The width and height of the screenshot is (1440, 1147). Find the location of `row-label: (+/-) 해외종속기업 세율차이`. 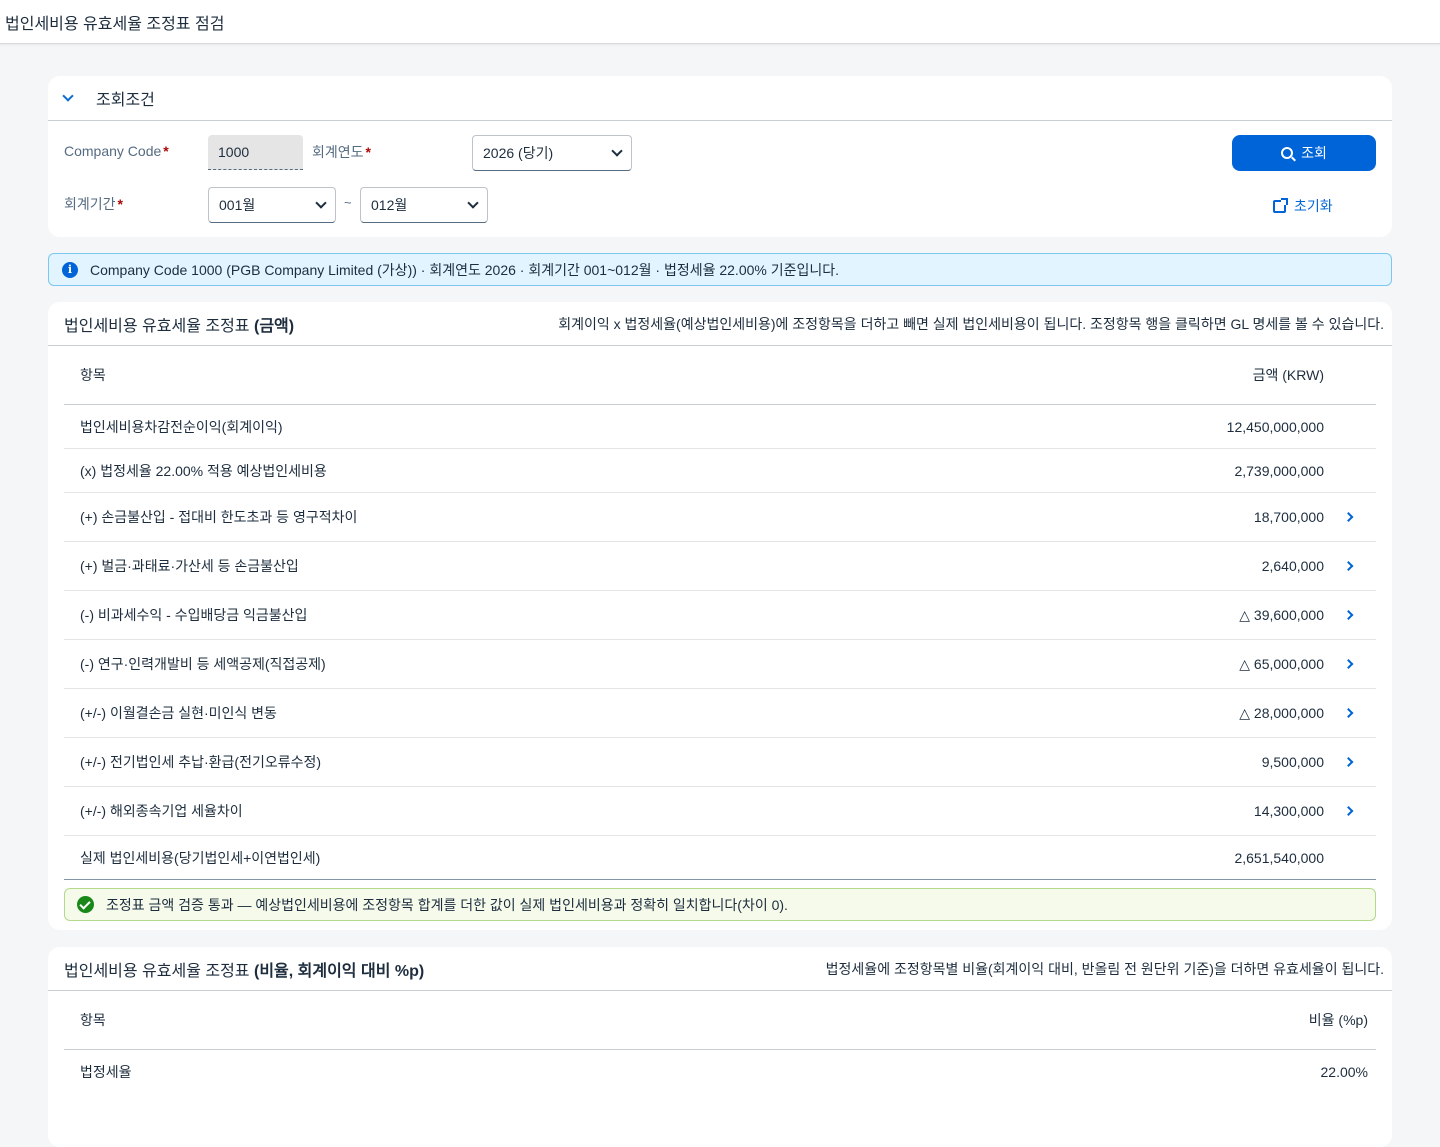

row-label: (+/-) 해외종속기업 세율차이 is located at coordinates (161, 811).